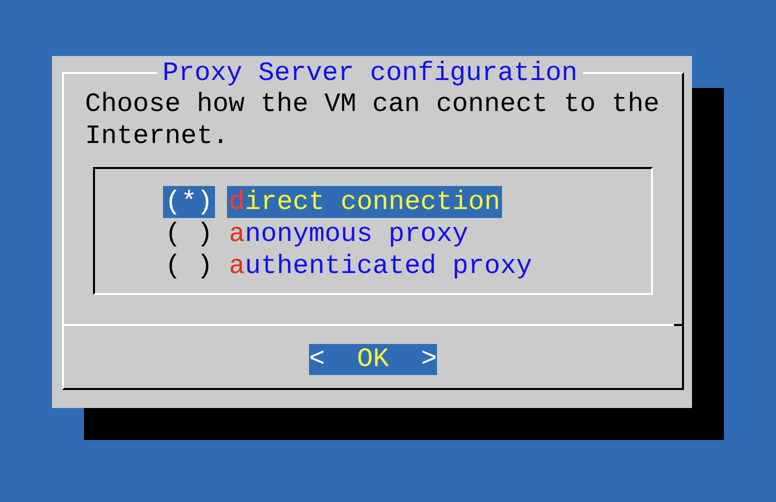 The width and height of the screenshot is (776, 502). Describe the element at coordinates (364, 202) in the screenshot. I see `option-label: direct connection` at that location.